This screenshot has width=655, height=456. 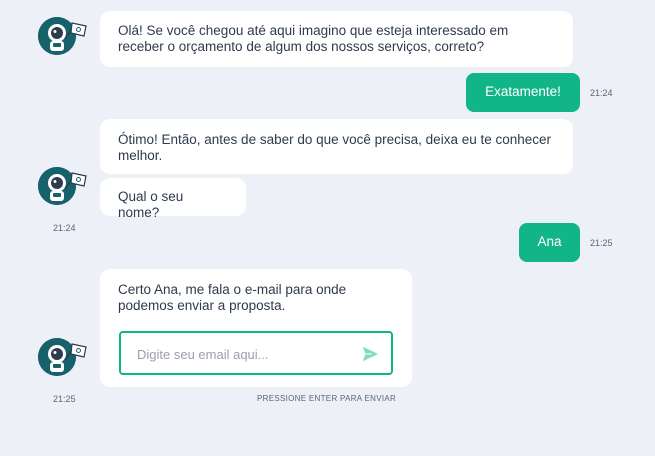 I want to click on user-message-text: Ana, so click(x=549, y=241).